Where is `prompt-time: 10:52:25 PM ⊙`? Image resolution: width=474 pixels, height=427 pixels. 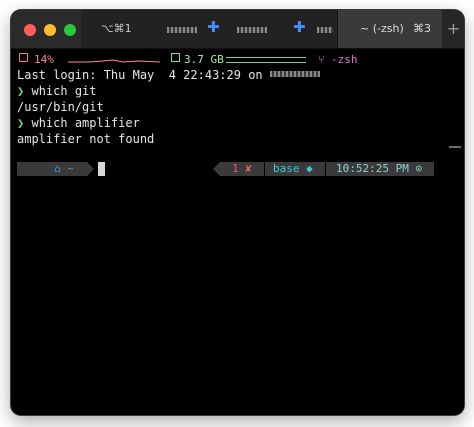
prompt-time: 10:52:25 PM ⊙ is located at coordinates (380, 169).